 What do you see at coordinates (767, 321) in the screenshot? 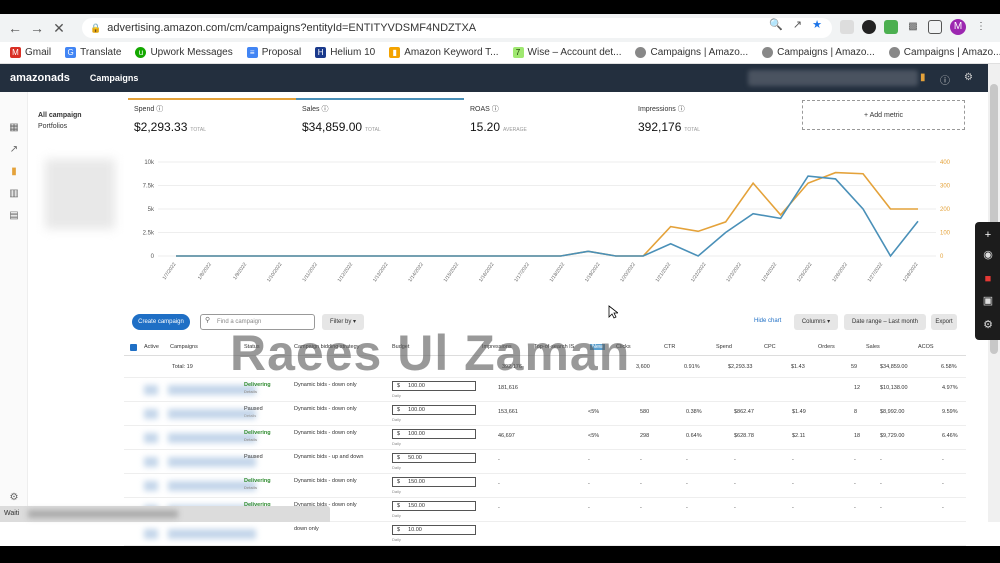
I see `hide-chart-link: Hide chart` at bounding box center [767, 321].